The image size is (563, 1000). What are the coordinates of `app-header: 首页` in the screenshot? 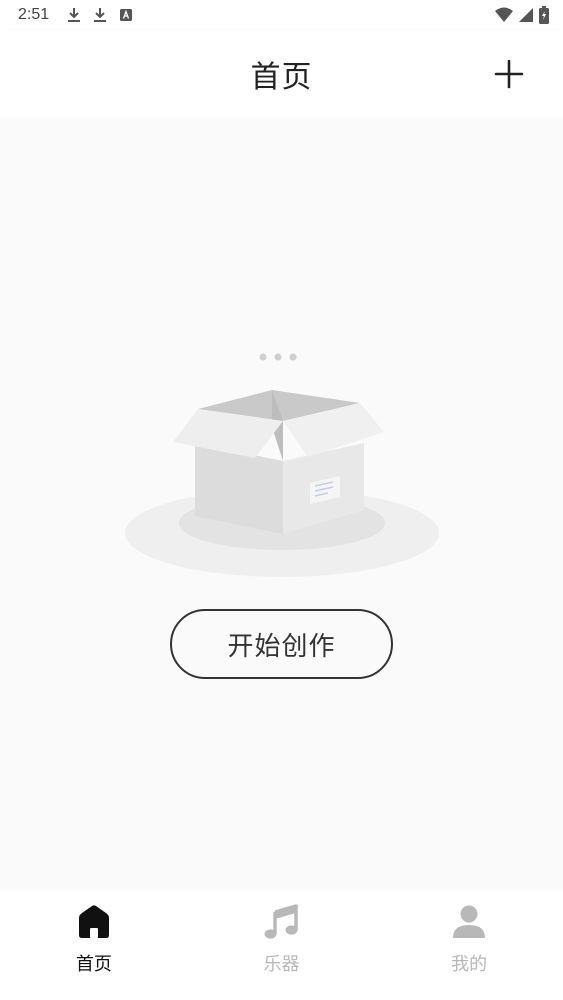 It's located at (281, 74).